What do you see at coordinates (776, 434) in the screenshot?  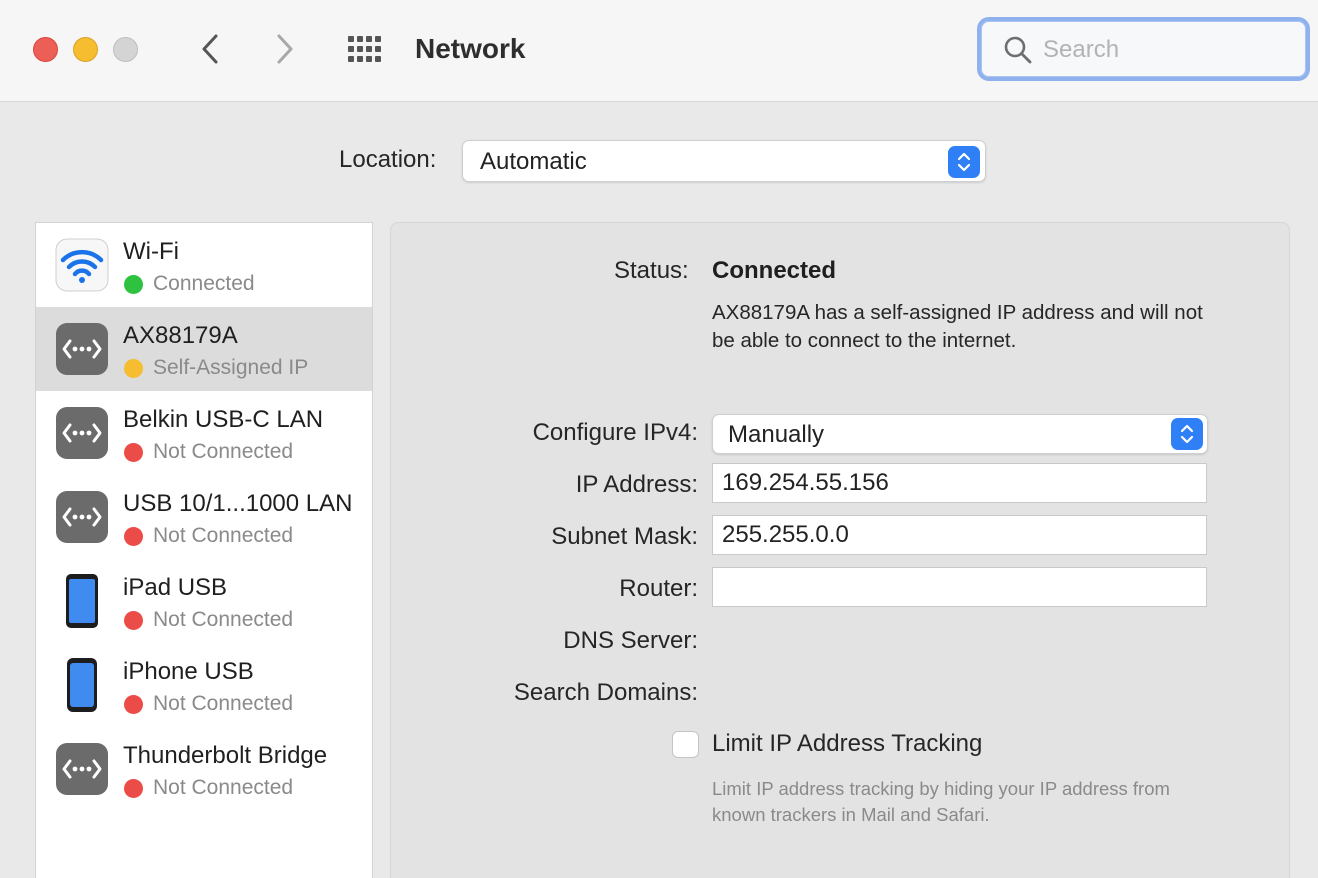 I see `configure-ipv4-value: Manually` at bounding box center [776, 434].